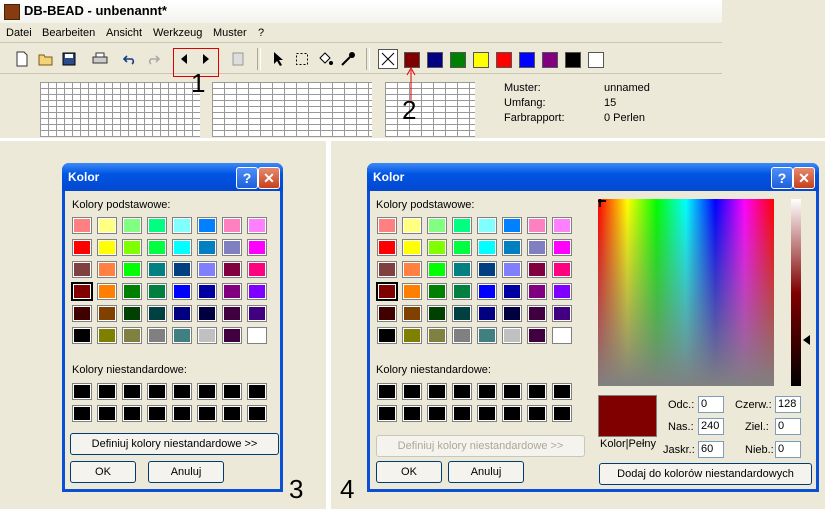 The image size is (825, 509). Describe the element at coordinates (46, 59) in the screenshot. I see `open-icon` at that location.